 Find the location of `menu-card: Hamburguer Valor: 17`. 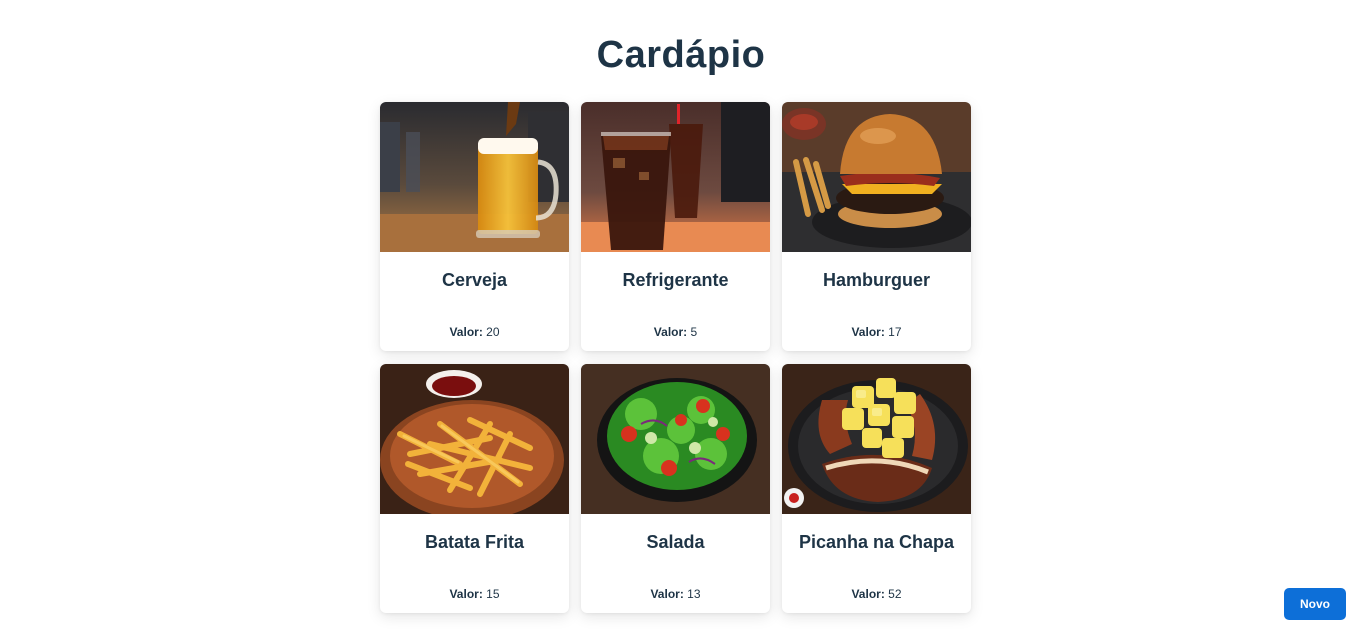

menu-card: Hamburguer Valor: 17 is located at coordinates (876, 226).